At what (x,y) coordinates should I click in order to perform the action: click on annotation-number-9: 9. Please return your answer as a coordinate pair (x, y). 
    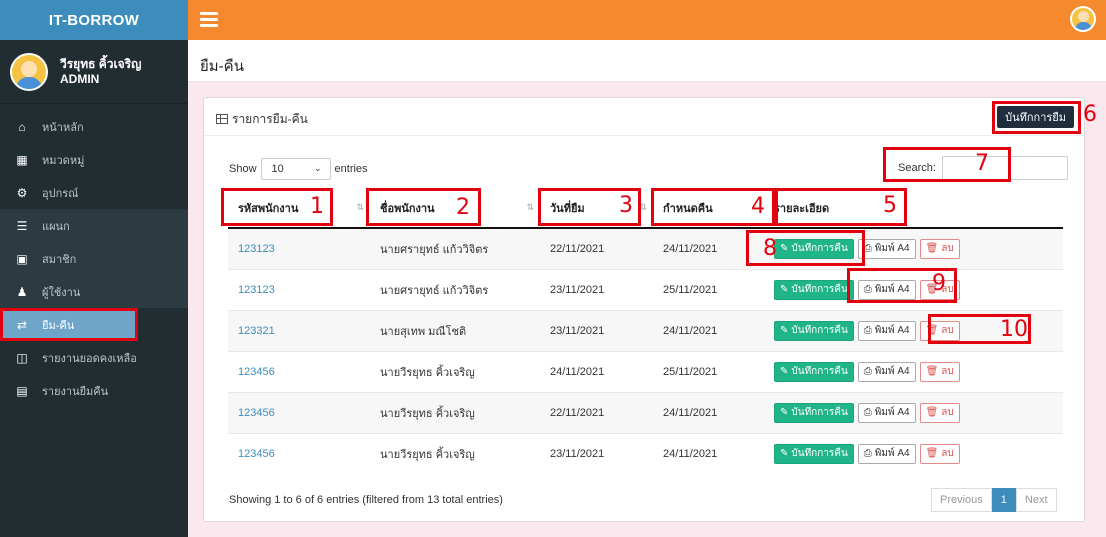
    Looking at the image, I should click on (939, 283).